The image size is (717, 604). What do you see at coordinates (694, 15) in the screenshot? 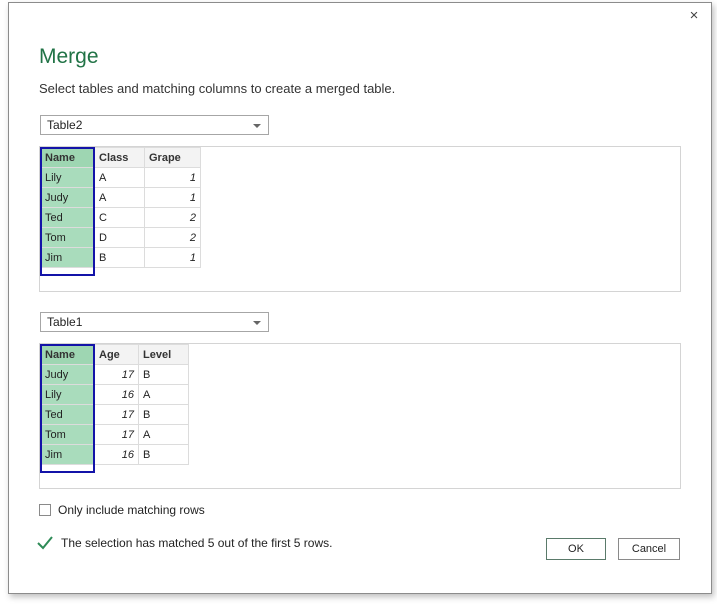
I see `close-icon: ×` at bounding box center [694, 15].